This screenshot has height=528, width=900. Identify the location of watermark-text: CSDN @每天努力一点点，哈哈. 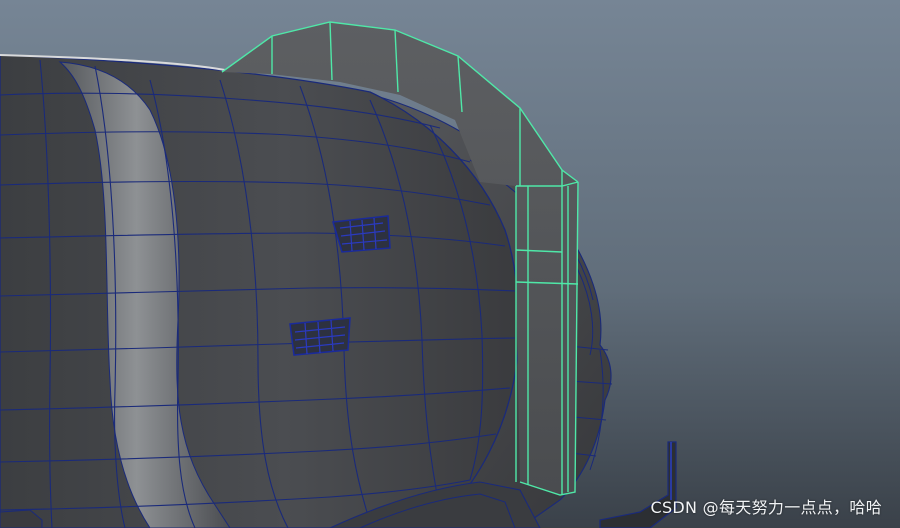
(766, 507).